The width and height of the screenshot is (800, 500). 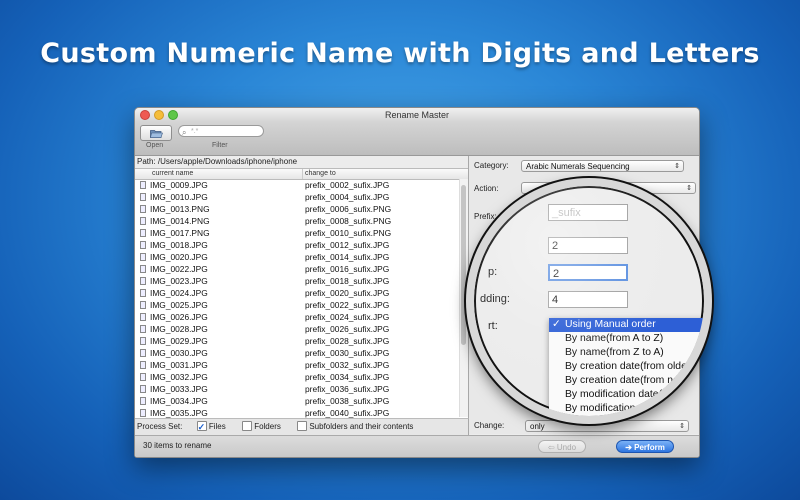 I want to click on minimize-button, so click(x=159, y=115).